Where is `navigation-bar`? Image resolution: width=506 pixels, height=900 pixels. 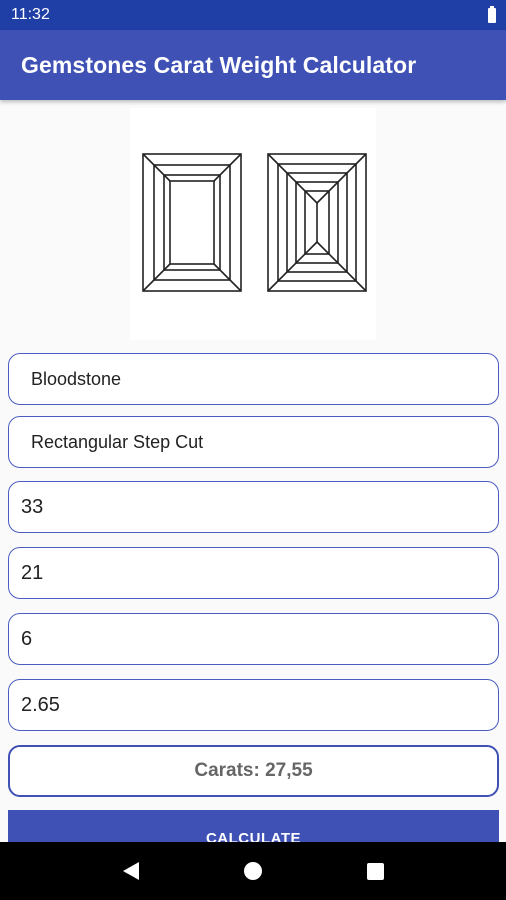
navigation-bar is located at coordinates (253, 871).